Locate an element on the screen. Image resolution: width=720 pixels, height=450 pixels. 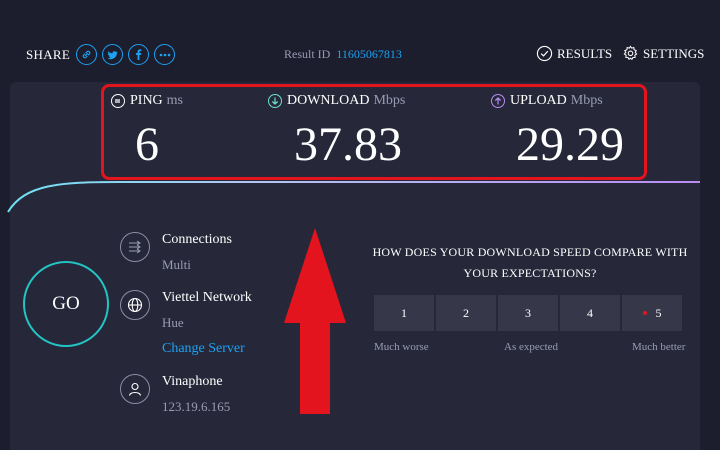
user-icon is located at coordinates (135, 389).